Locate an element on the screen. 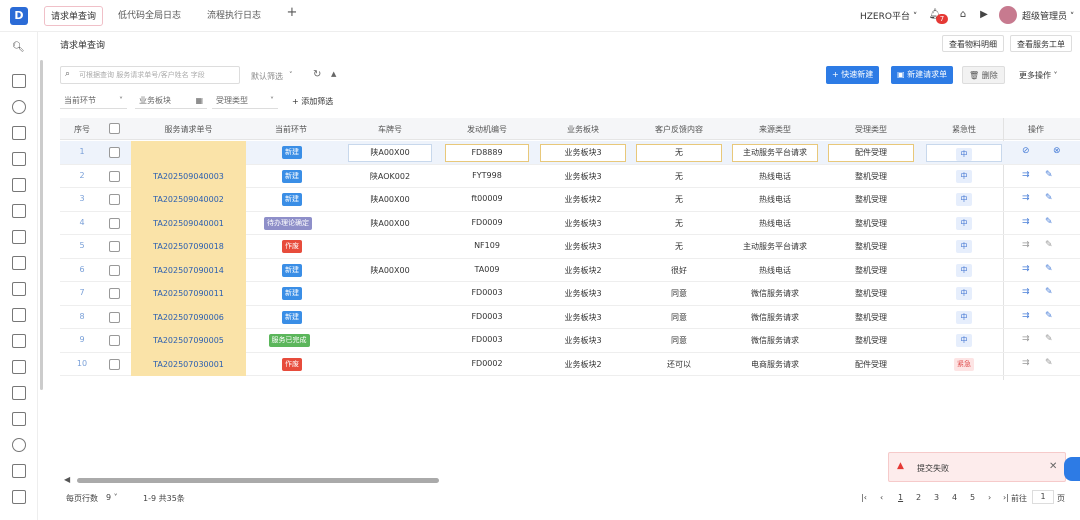 The height and width of the screenshot is (520, 1080). page-2: 2 is located at coordinates (918, 497).